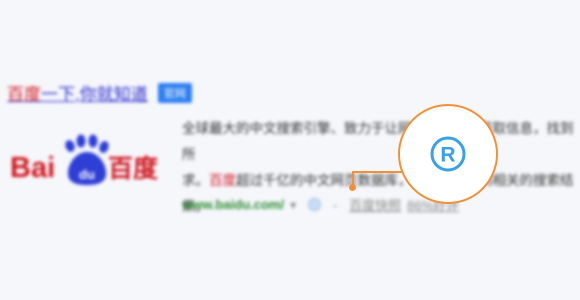 The image size is (580, 300). Describe the element at coordinates (84, 159) in the screenshot. I see `baidu-logo: Bai du 百度` at that location.